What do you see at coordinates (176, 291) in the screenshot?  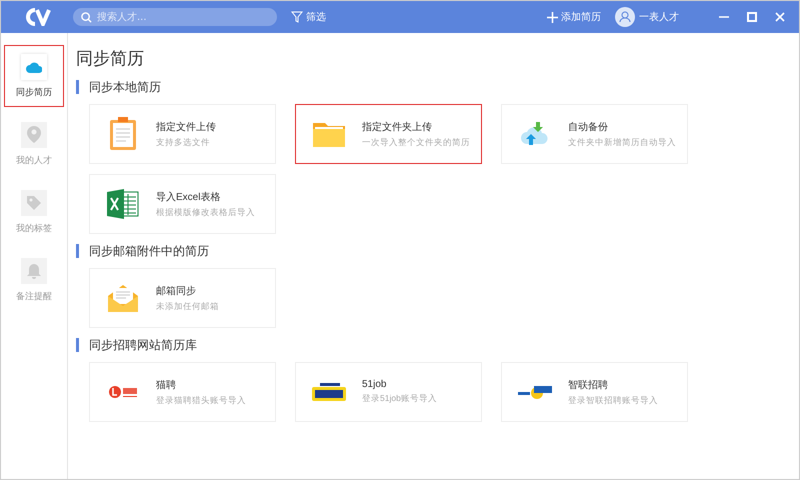 I see `card-title: 邮箱同步` at bounding box center [176, 291].